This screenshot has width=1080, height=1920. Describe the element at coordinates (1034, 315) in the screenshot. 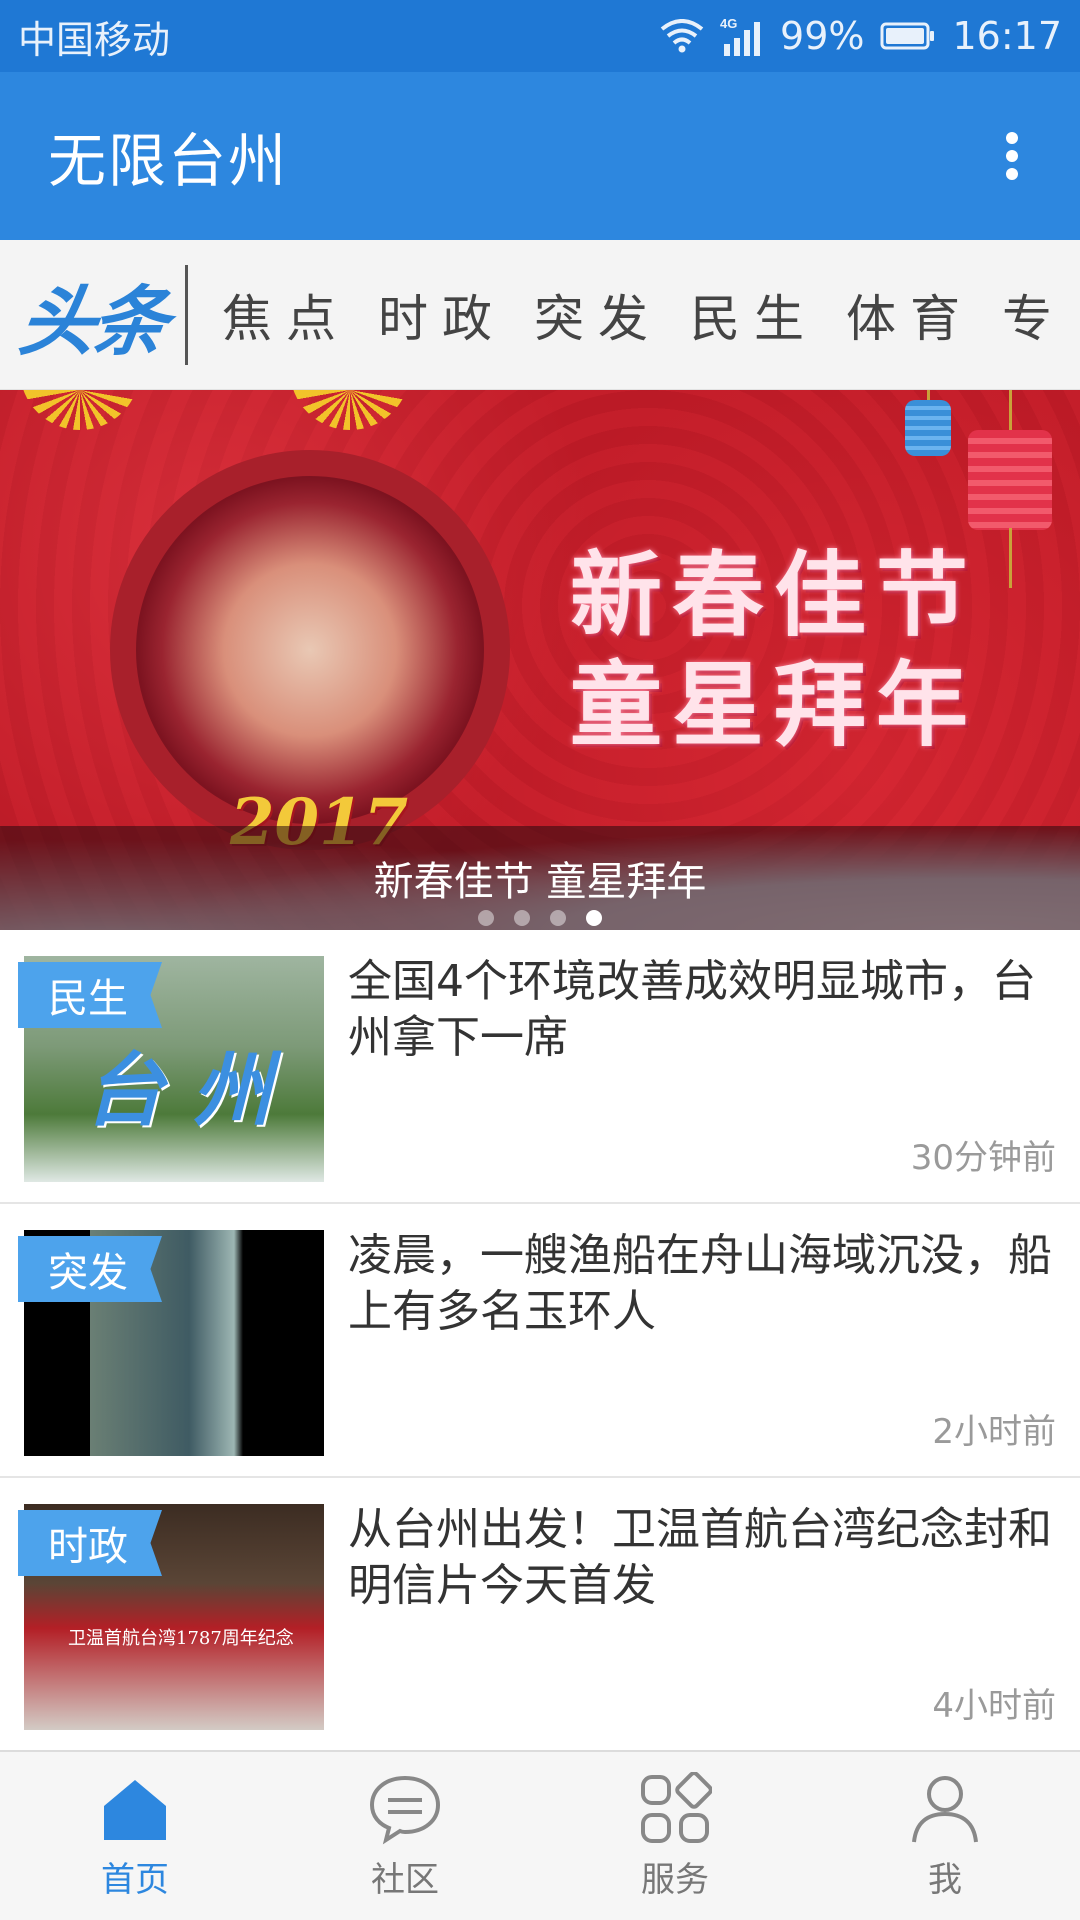

I see `tab-special: 专` at that location.